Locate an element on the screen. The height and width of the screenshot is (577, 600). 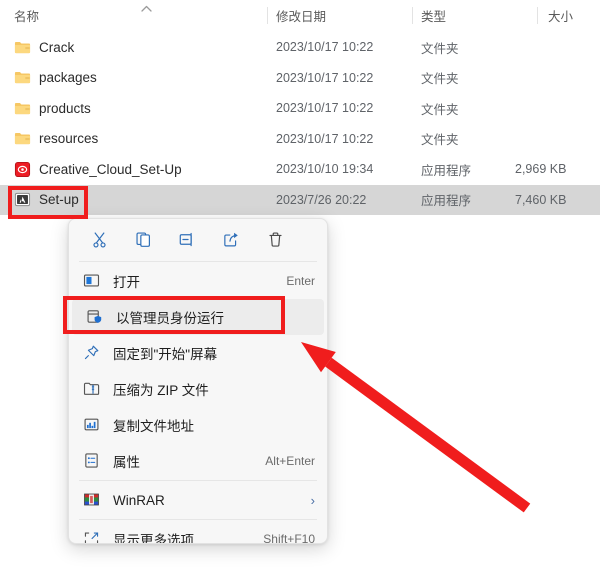
file-name-cell: Creative_Cloud_Set-Up is located at coordinates (98, 169).